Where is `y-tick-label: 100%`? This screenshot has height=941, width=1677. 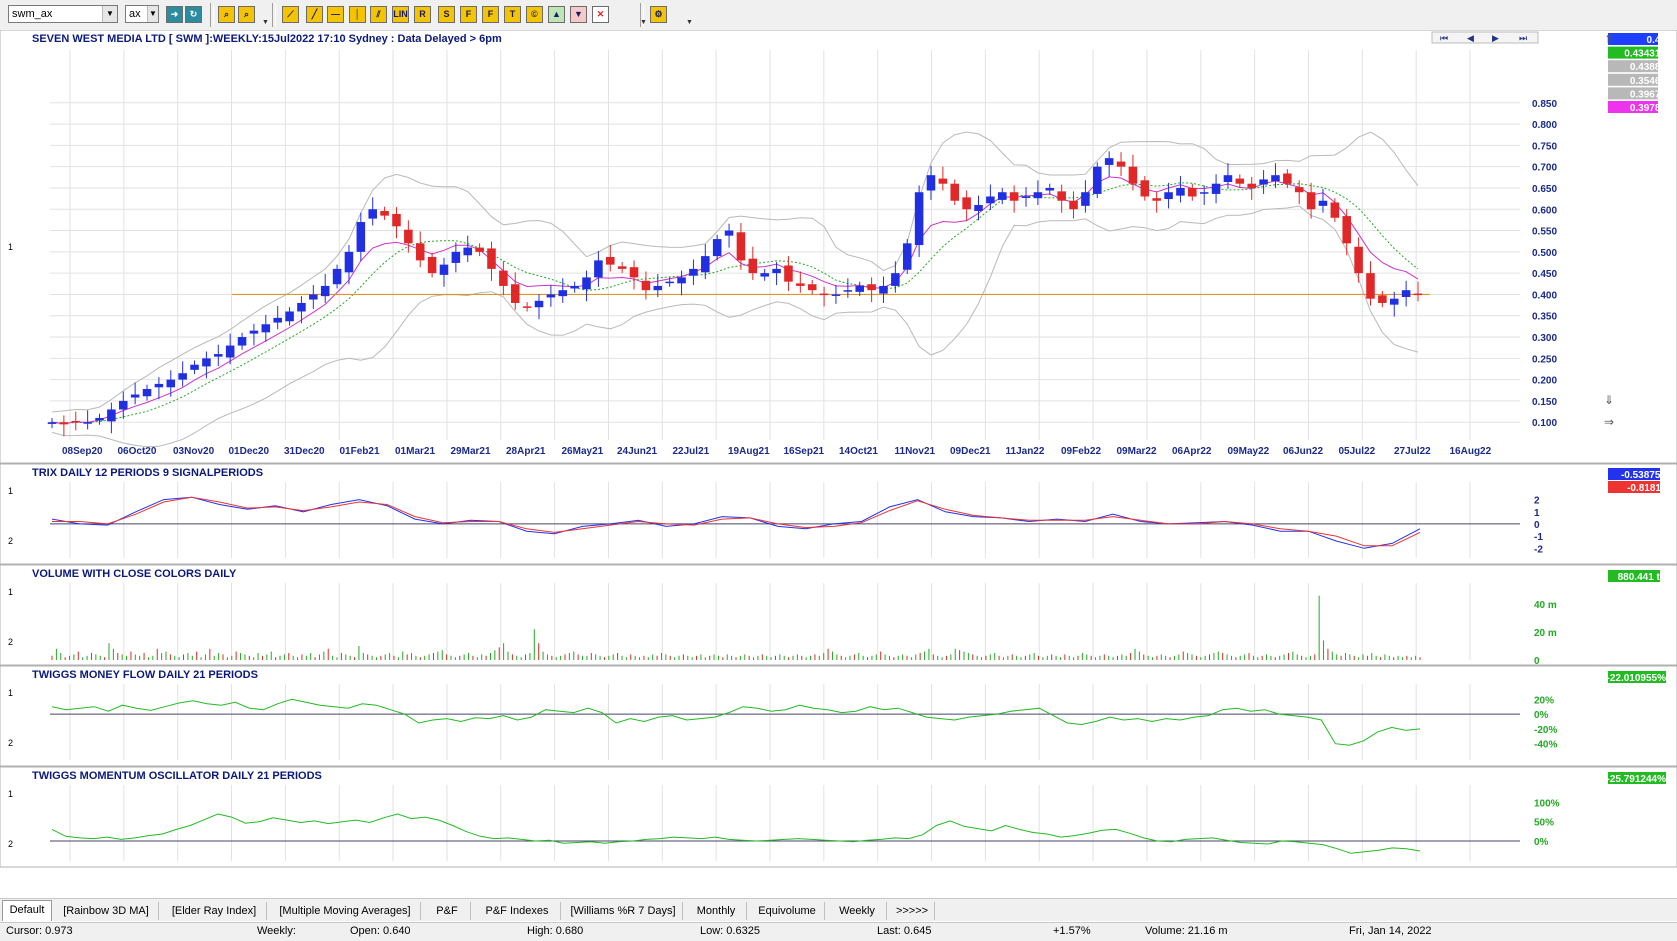
y-tick-label: 100% is located at coordinates (1547, 803).